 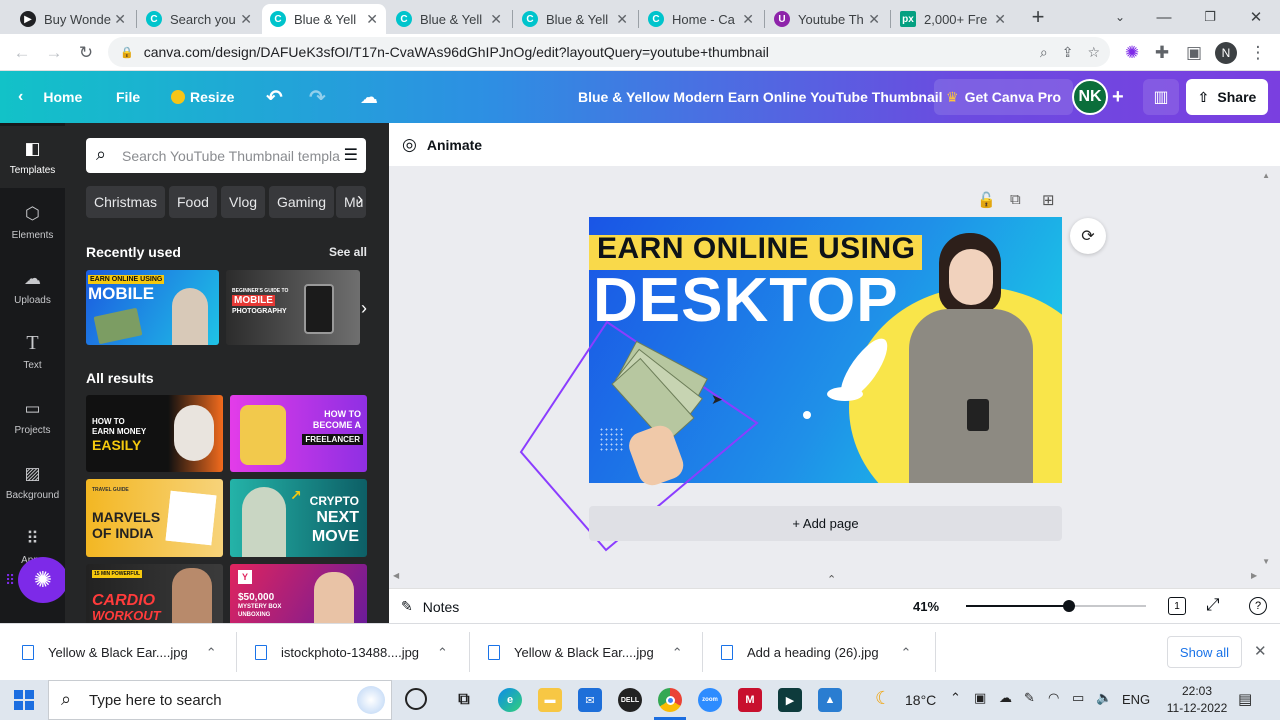 What do you see at coordinates (1162, 53) in the screenshot?
I see `extensions-puzzle-icon: ✚` at bounding box center [1162, 53].